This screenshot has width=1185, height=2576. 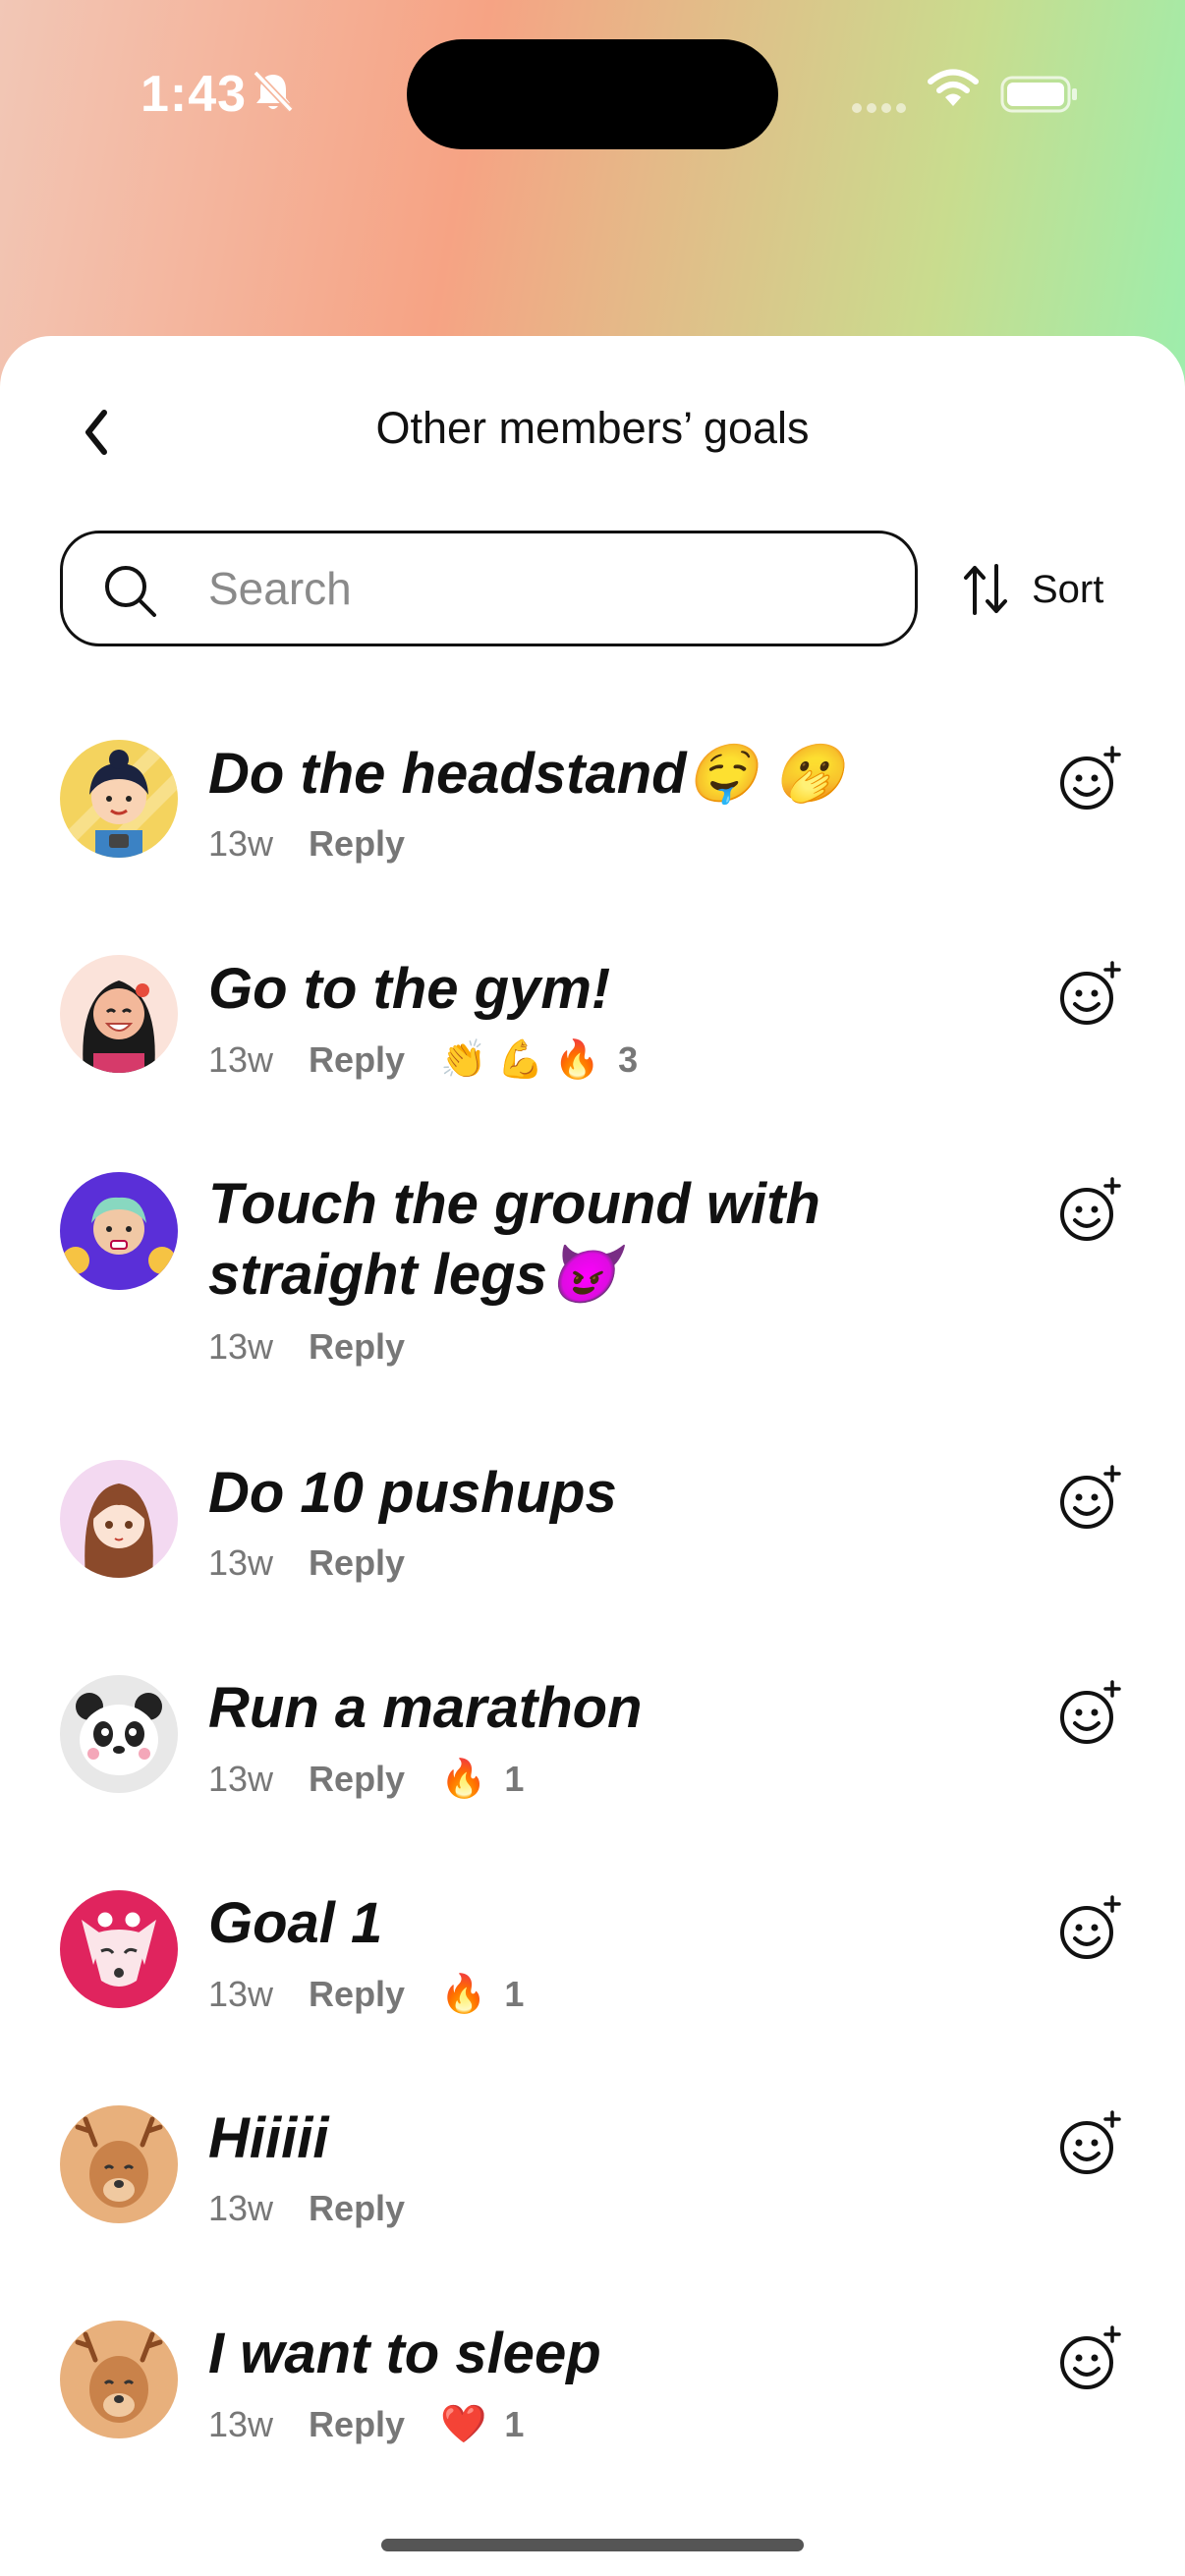 I want to click on goal-text: Go to the gym!, so click(x=410, y=989).